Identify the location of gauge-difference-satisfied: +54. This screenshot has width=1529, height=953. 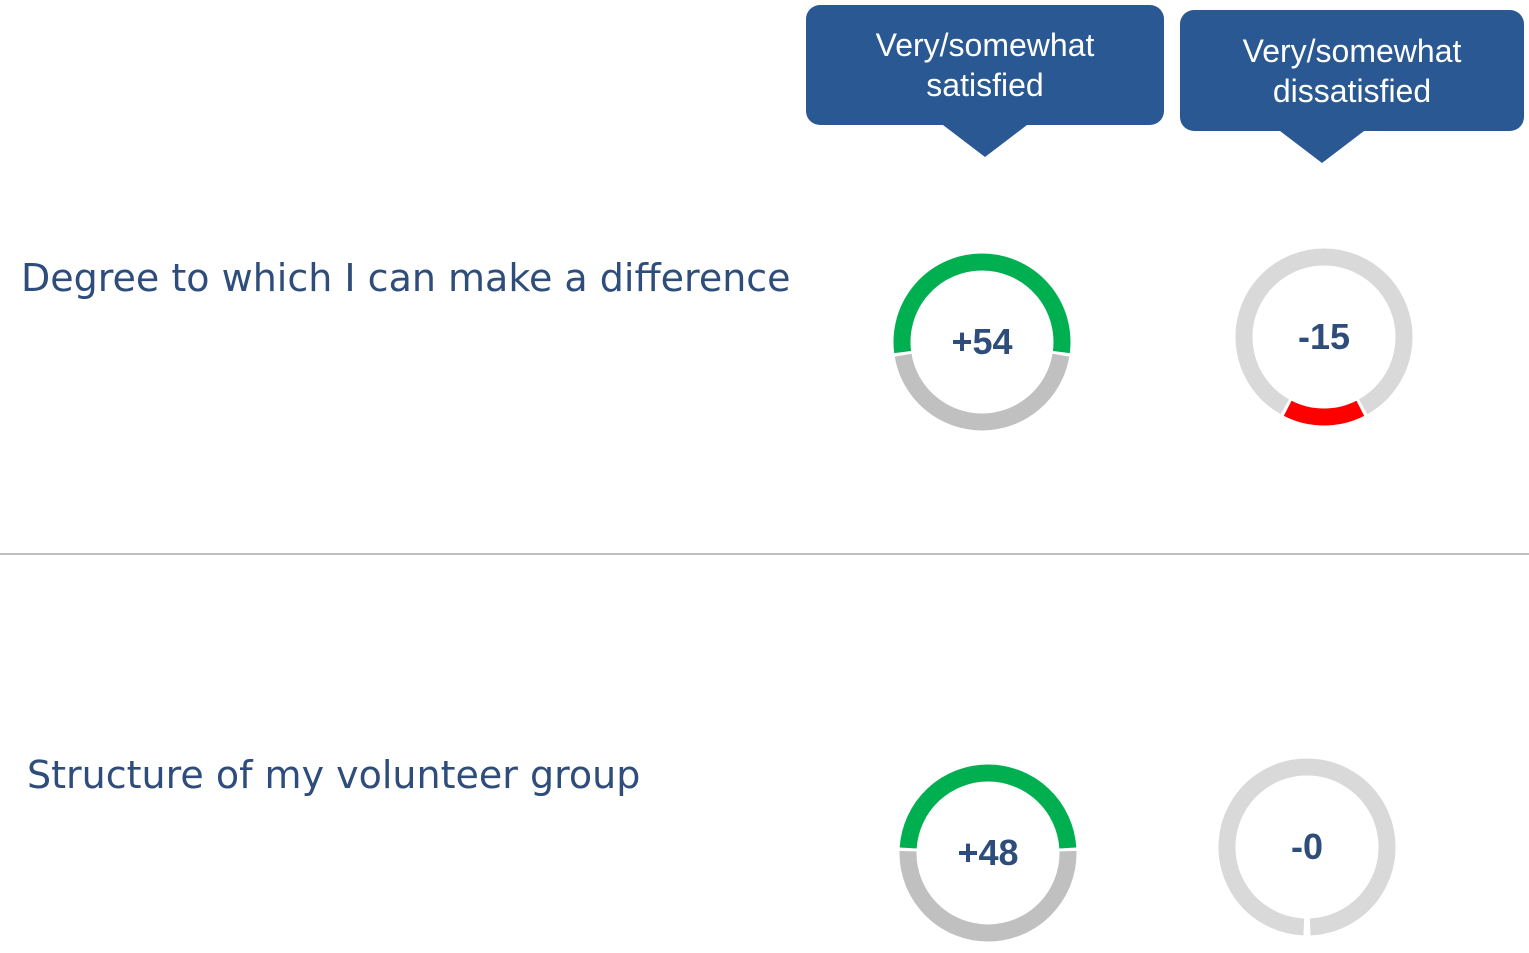
(982, 342).